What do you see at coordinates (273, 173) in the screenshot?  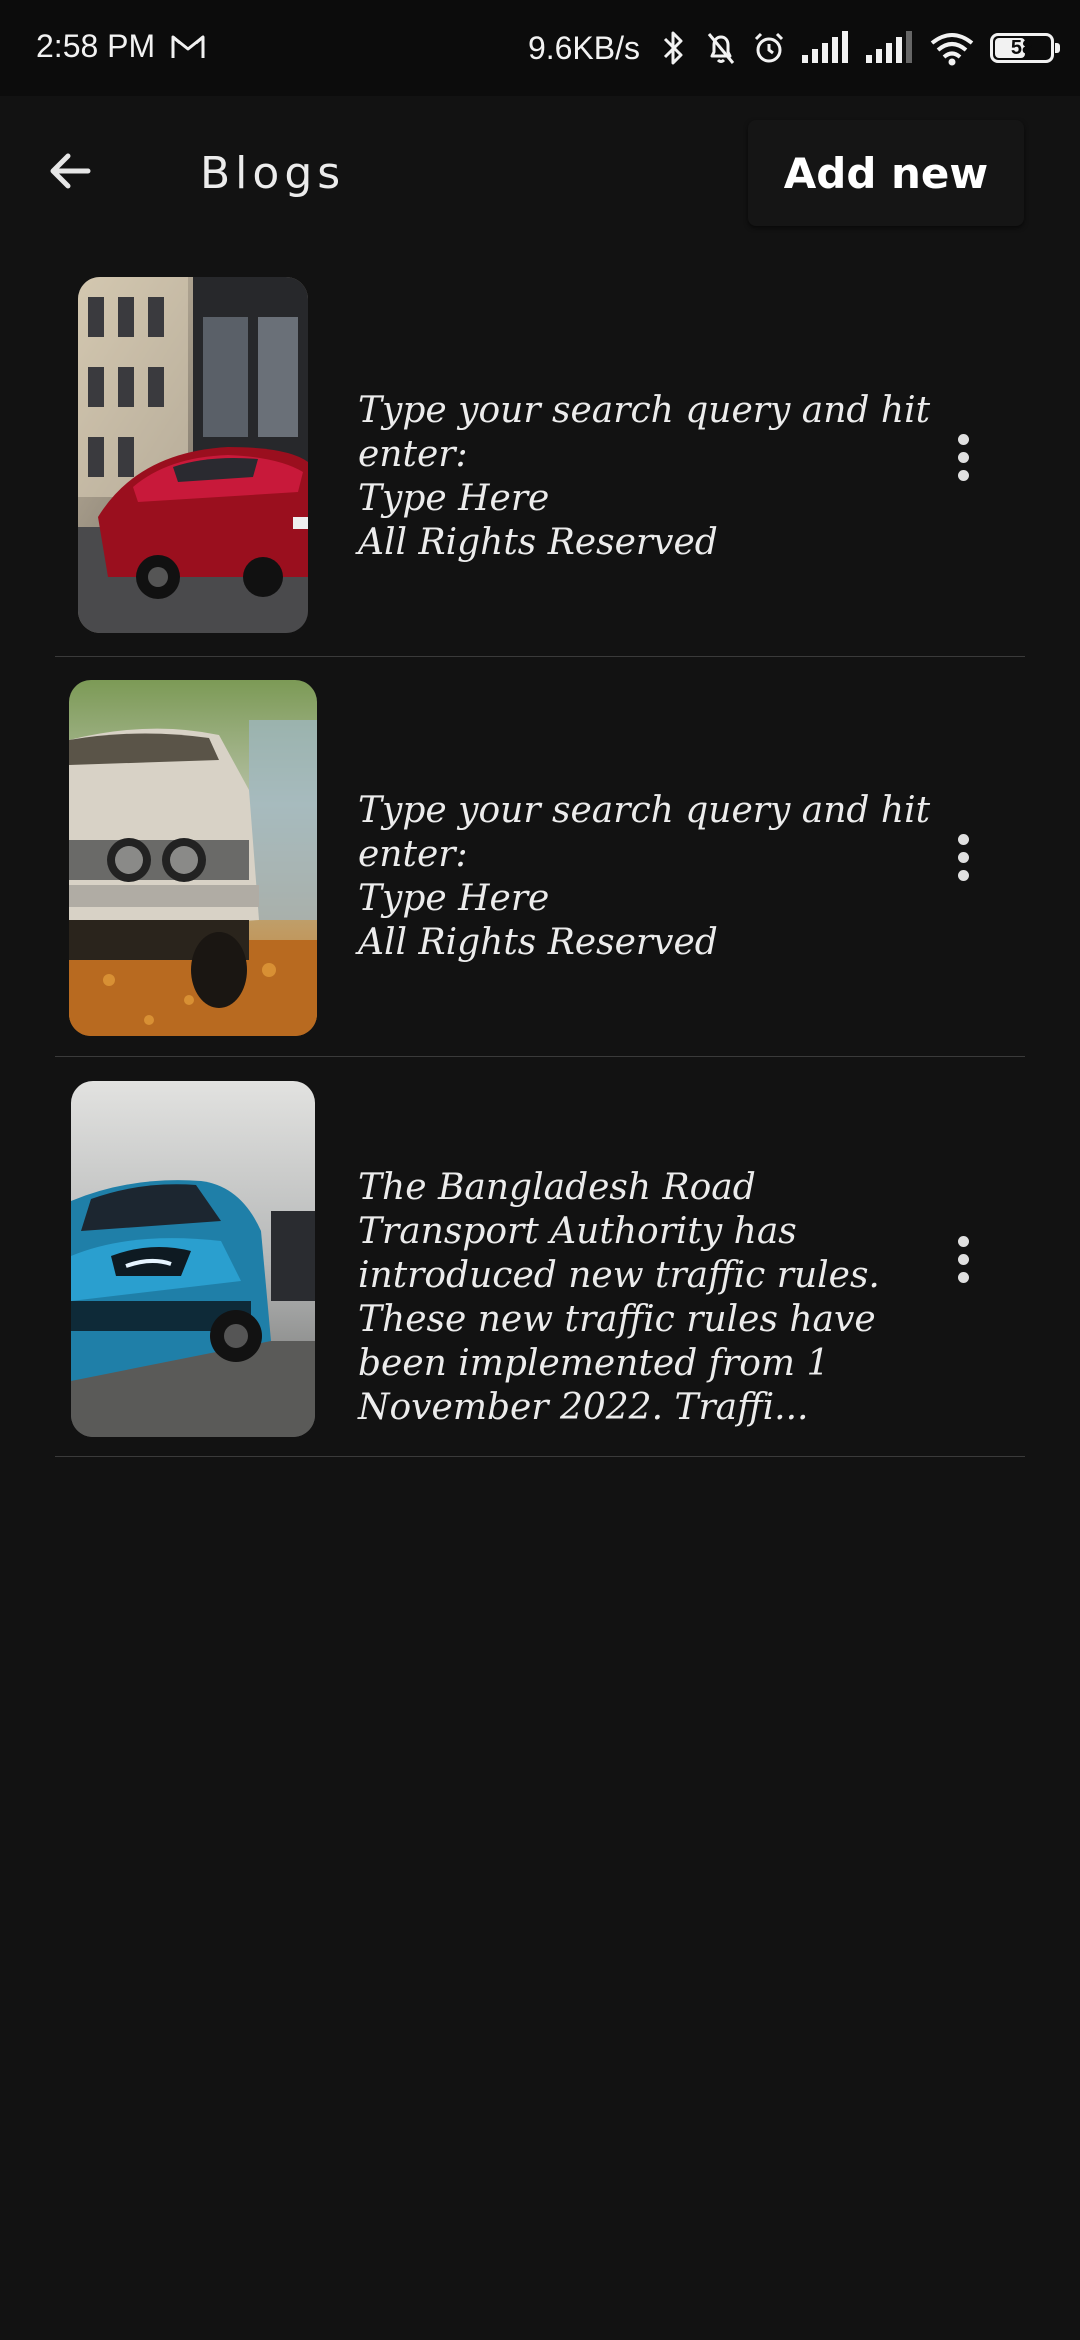 I see `page-title: Blogs` at bounding box center [273, 173].